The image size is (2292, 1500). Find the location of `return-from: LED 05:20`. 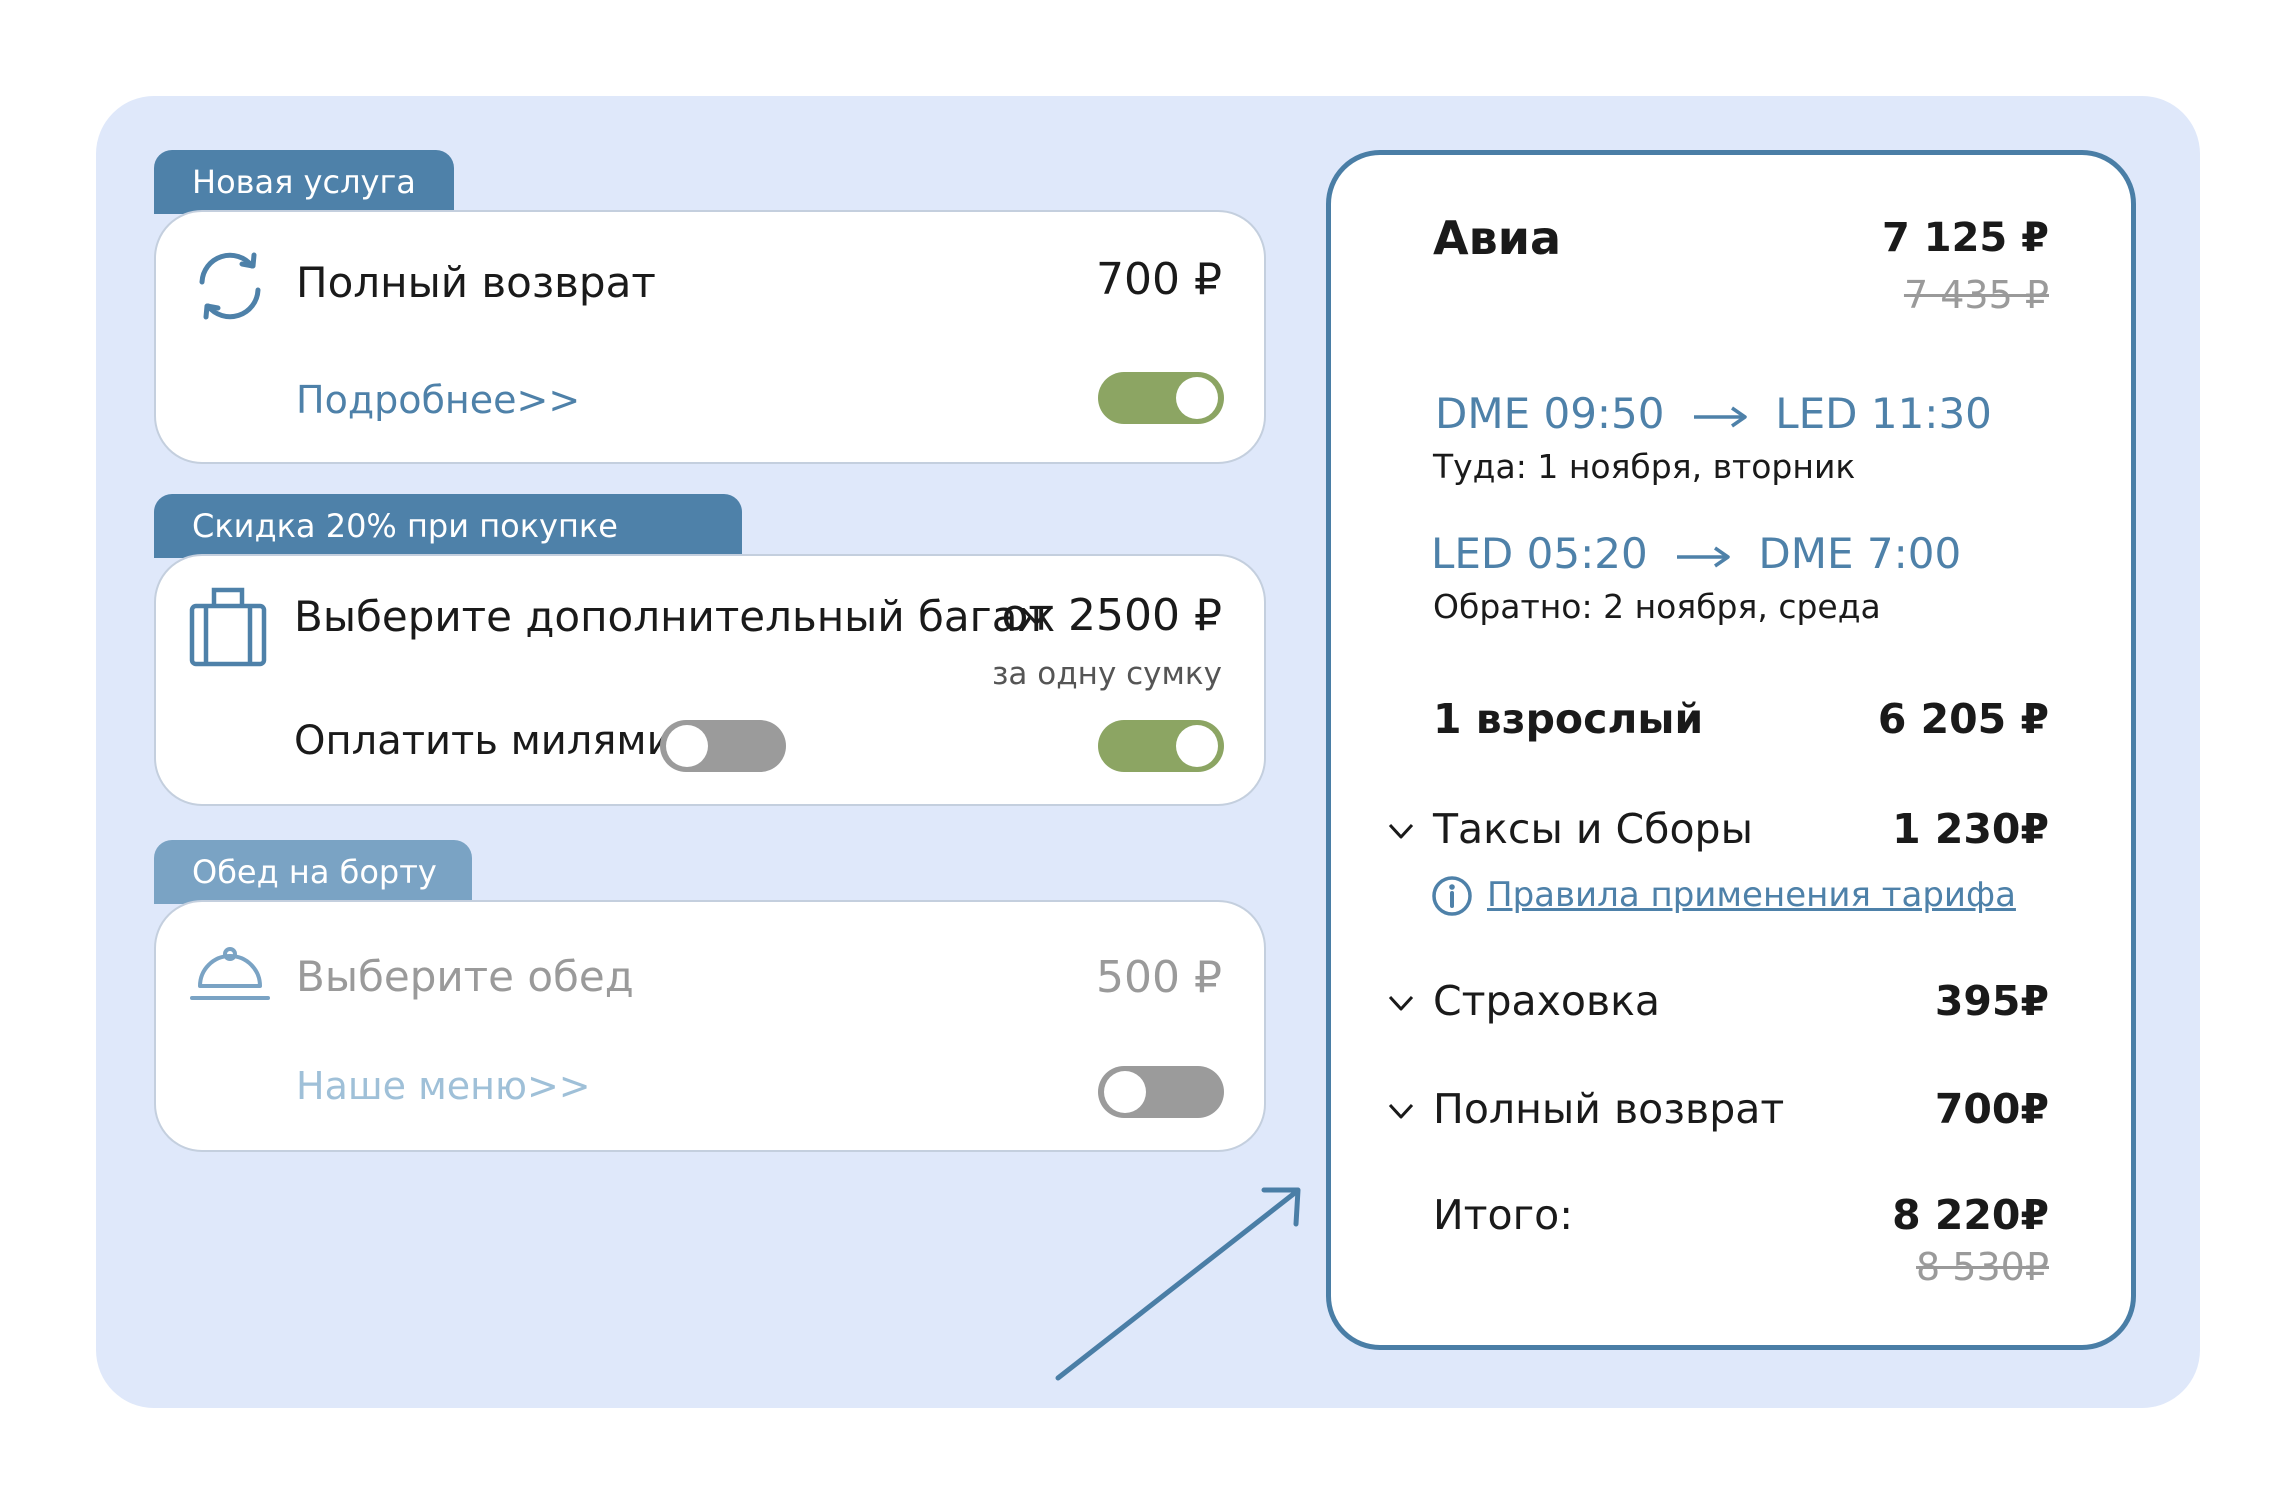

return-from: LED 05:20 is located at coordinates (1539, 553).